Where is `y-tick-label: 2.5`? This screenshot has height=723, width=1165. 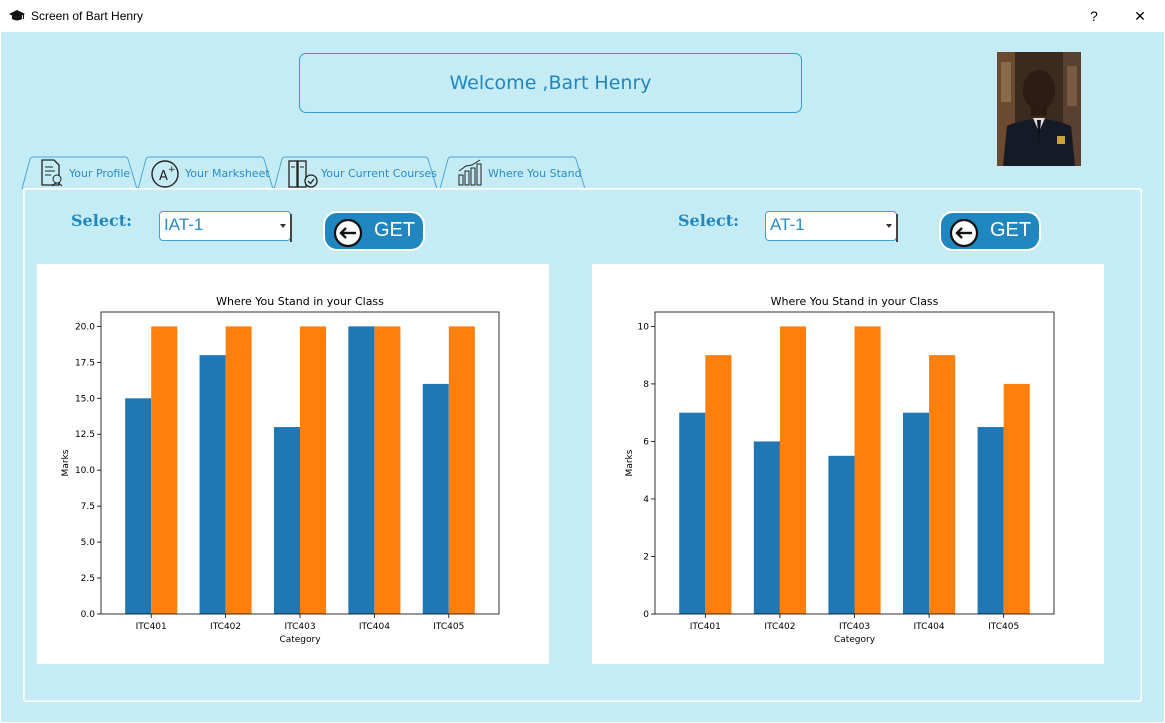 y-tick-label: 2.5 is located at coordinates (88, 579).